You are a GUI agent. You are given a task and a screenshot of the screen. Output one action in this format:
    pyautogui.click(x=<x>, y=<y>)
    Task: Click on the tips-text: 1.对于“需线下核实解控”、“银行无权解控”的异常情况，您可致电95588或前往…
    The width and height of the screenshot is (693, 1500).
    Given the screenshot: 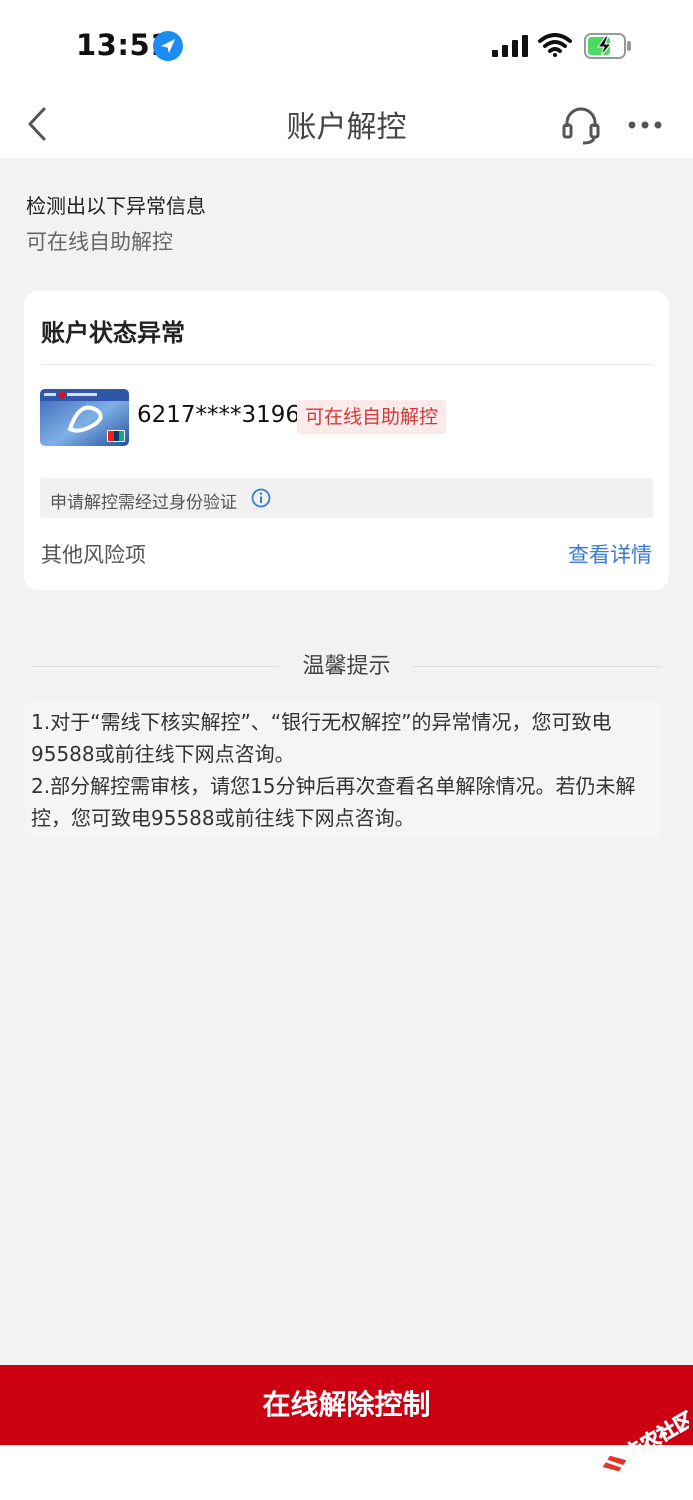 What is the action you would take?
    pyautogui.click(x=333, y=770)
    